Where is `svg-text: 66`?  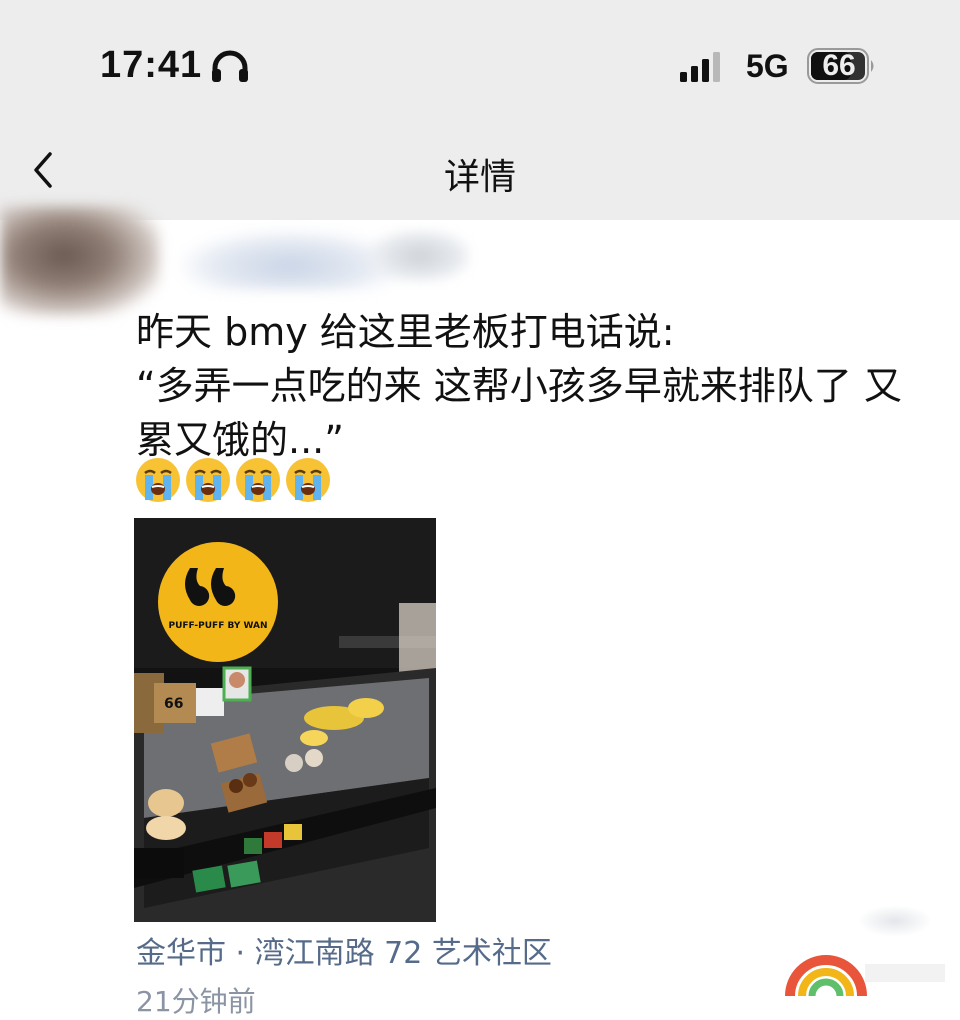
svg-text: 66 is located at coordinates (173, 704).